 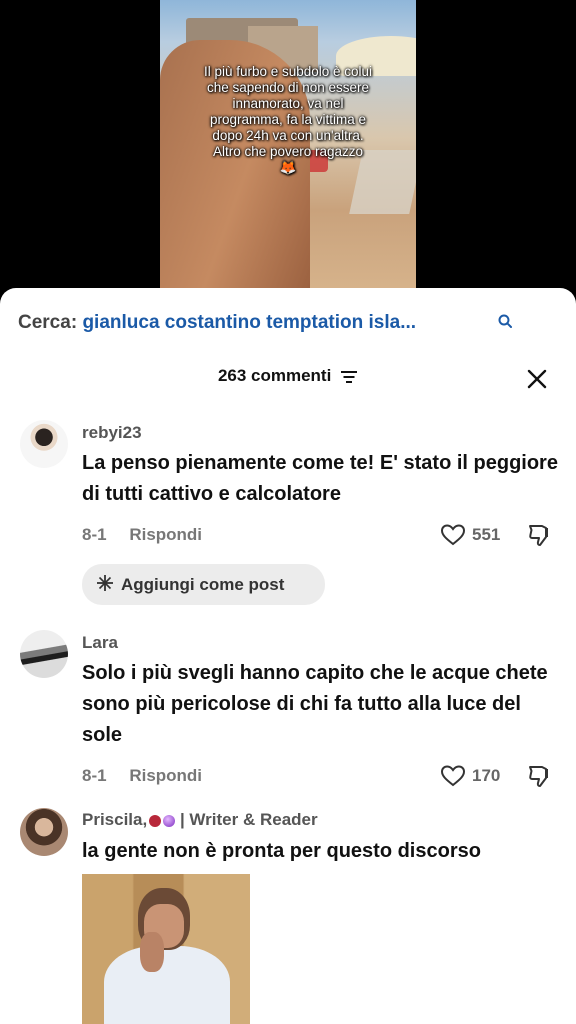 What do you see at coordinates (349, 377) in the screenshot?
I see `filter-icon` at bounding box center [349, 377].